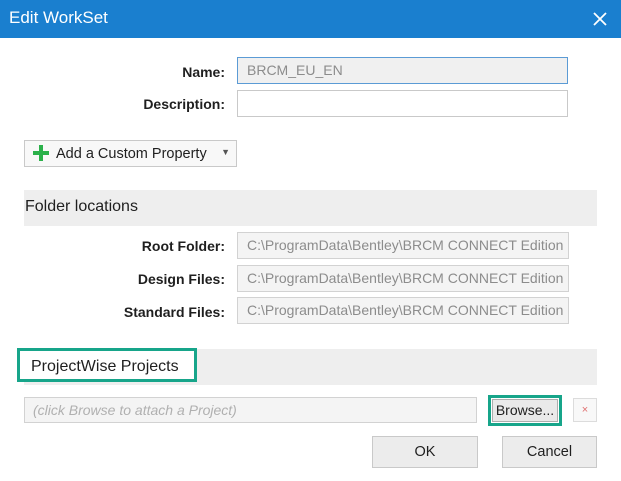  What do you see at coordinates (402, 70) in the screenshot?
I see `name-field: BRCM_EU_EN` at bounding box center [402, 70].